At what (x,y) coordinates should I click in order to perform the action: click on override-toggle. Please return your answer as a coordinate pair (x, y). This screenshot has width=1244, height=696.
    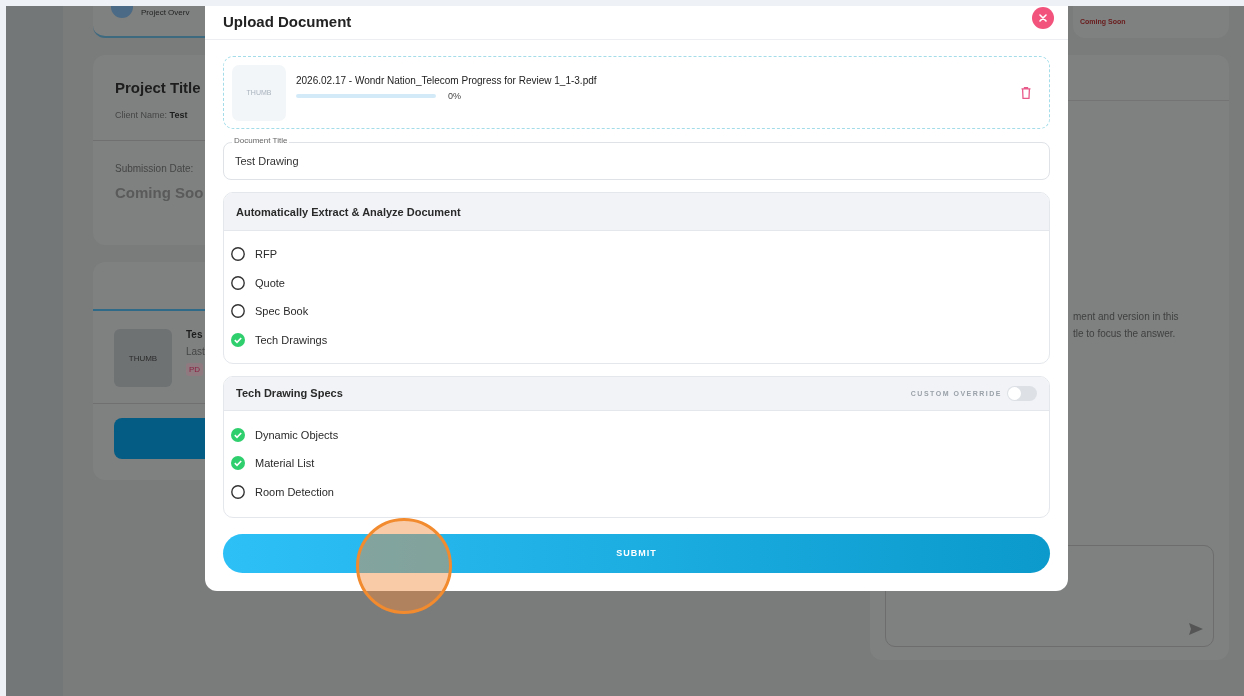
    Looking at the image, I should click on (1022, 393).